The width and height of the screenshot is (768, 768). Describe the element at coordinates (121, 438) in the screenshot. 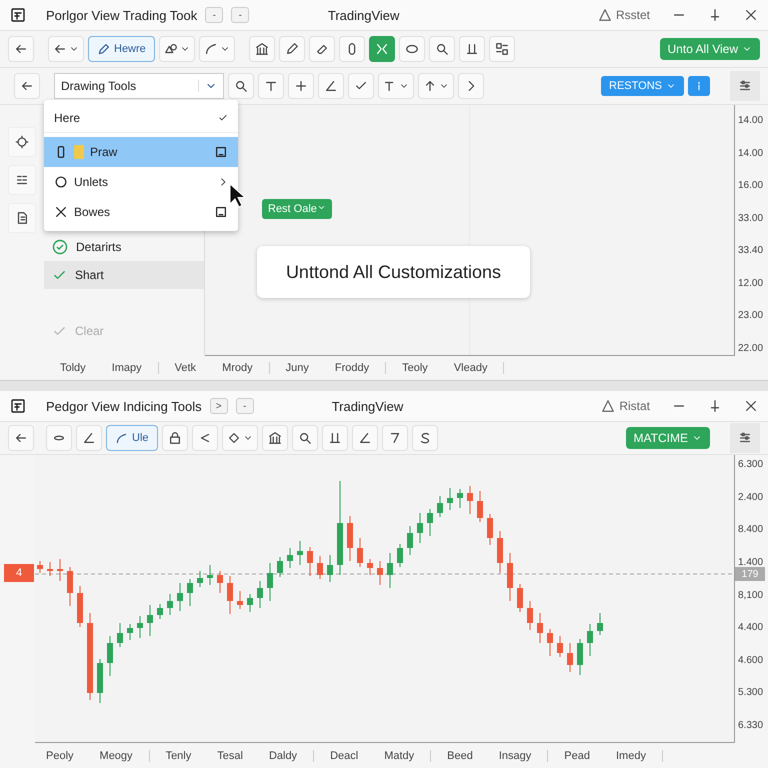

I see `curve-icon` at that location.